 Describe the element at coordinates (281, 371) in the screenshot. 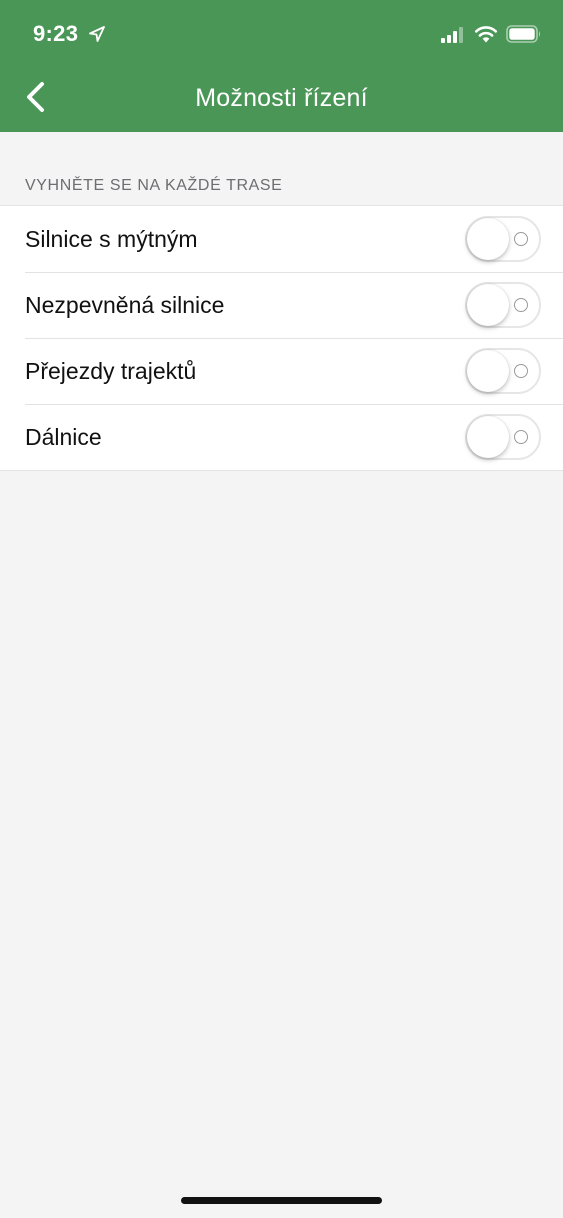

I see `list-item-ferries: Přejezdy trajektů` at that location.